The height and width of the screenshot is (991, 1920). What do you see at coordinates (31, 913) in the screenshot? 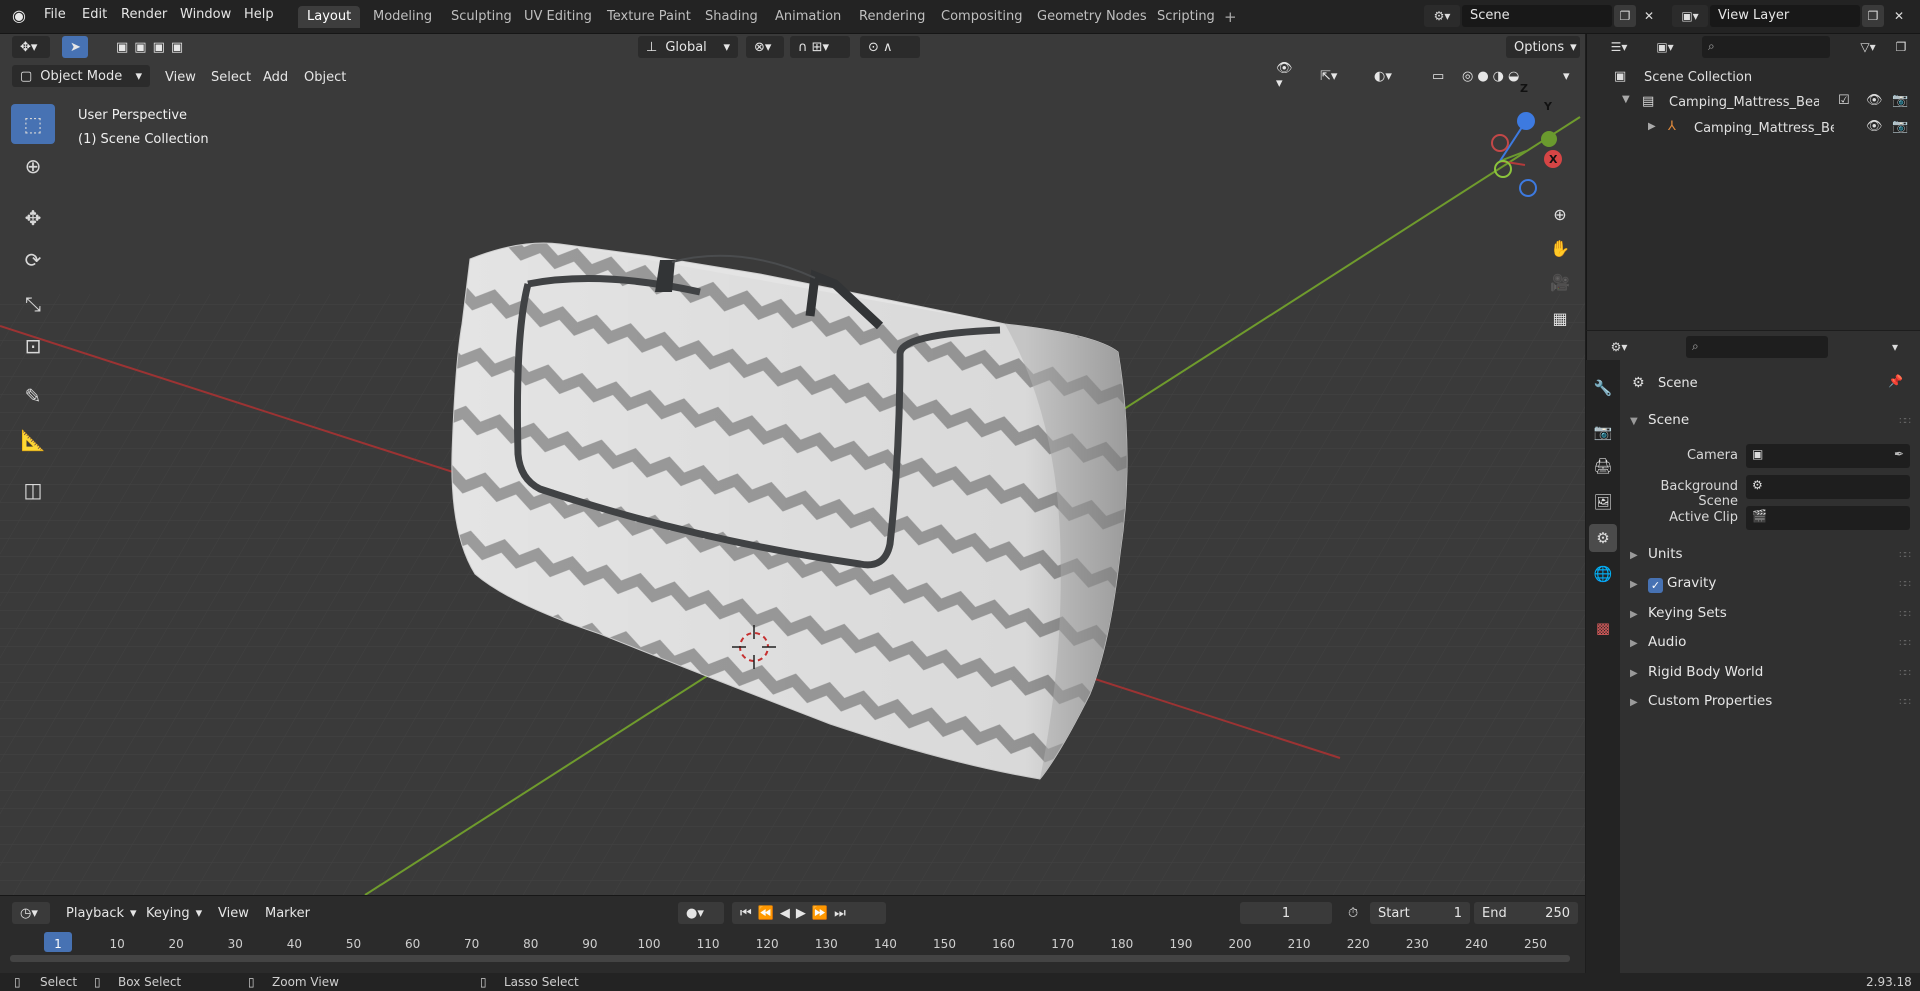
I see `timeline-editor-type-icon: ◷▾` at bounding box center [31, 913].